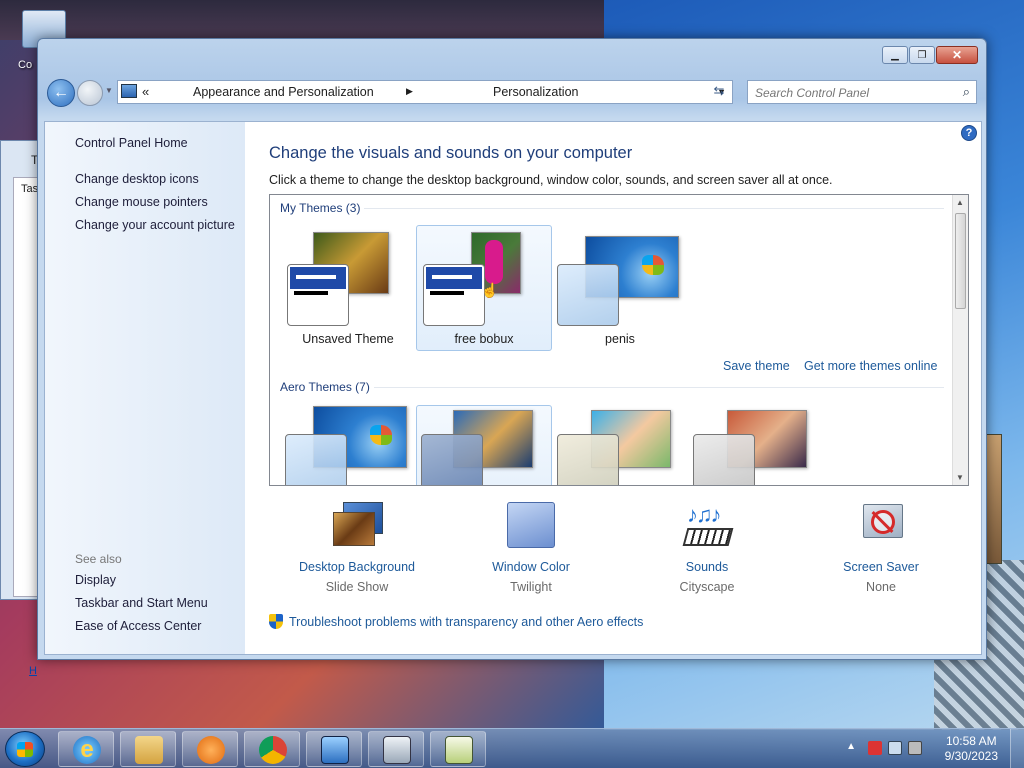 This screenshot has height=768, width=1024. I want to click on scroll-down-icon: ▼, so click(960, 477).